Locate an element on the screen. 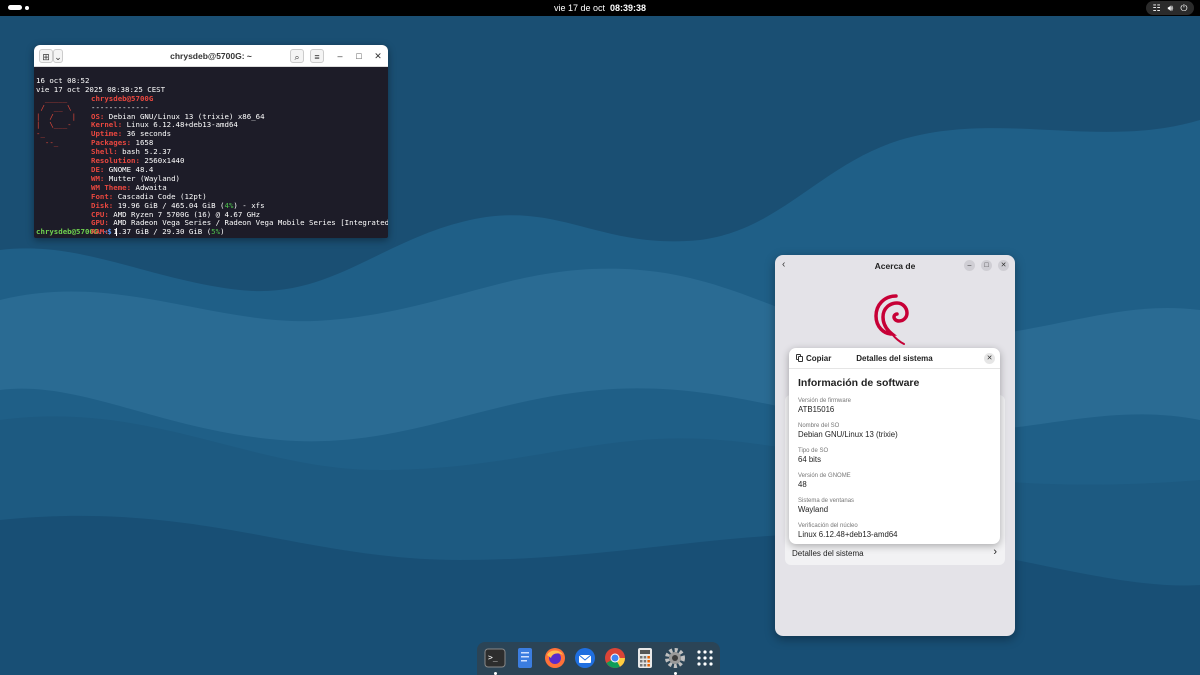 This screenshot has height=675, width=1200. field-label: Nombre del SO is located at coordinates (819, 426).